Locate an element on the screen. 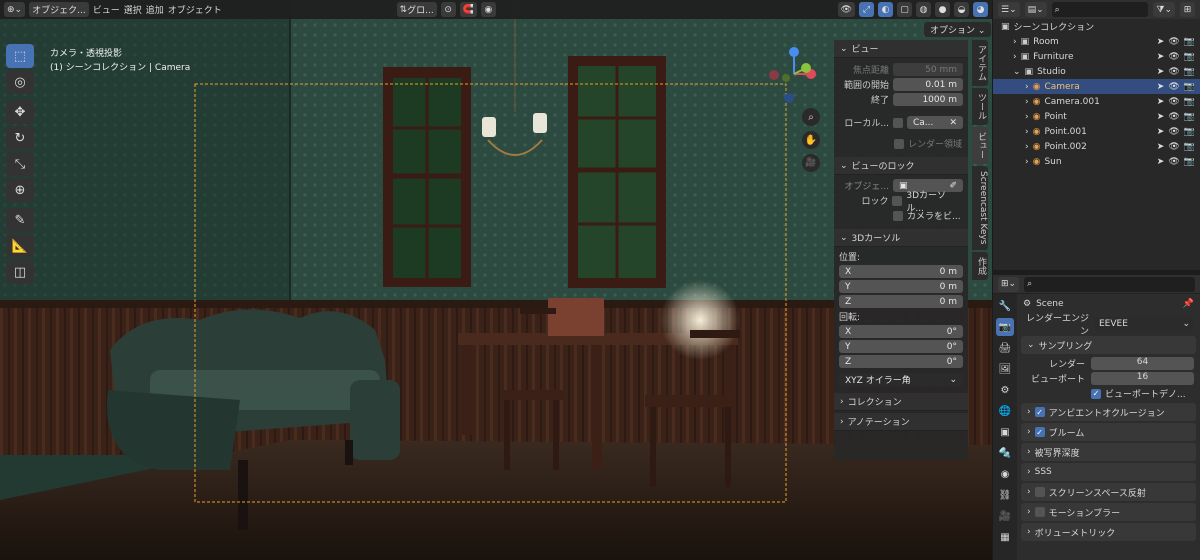 The image size is (1200, 560). outliner-item: › ◉ Point.002 ➤ 👁 📷 is located at coordinates (1096, 146).